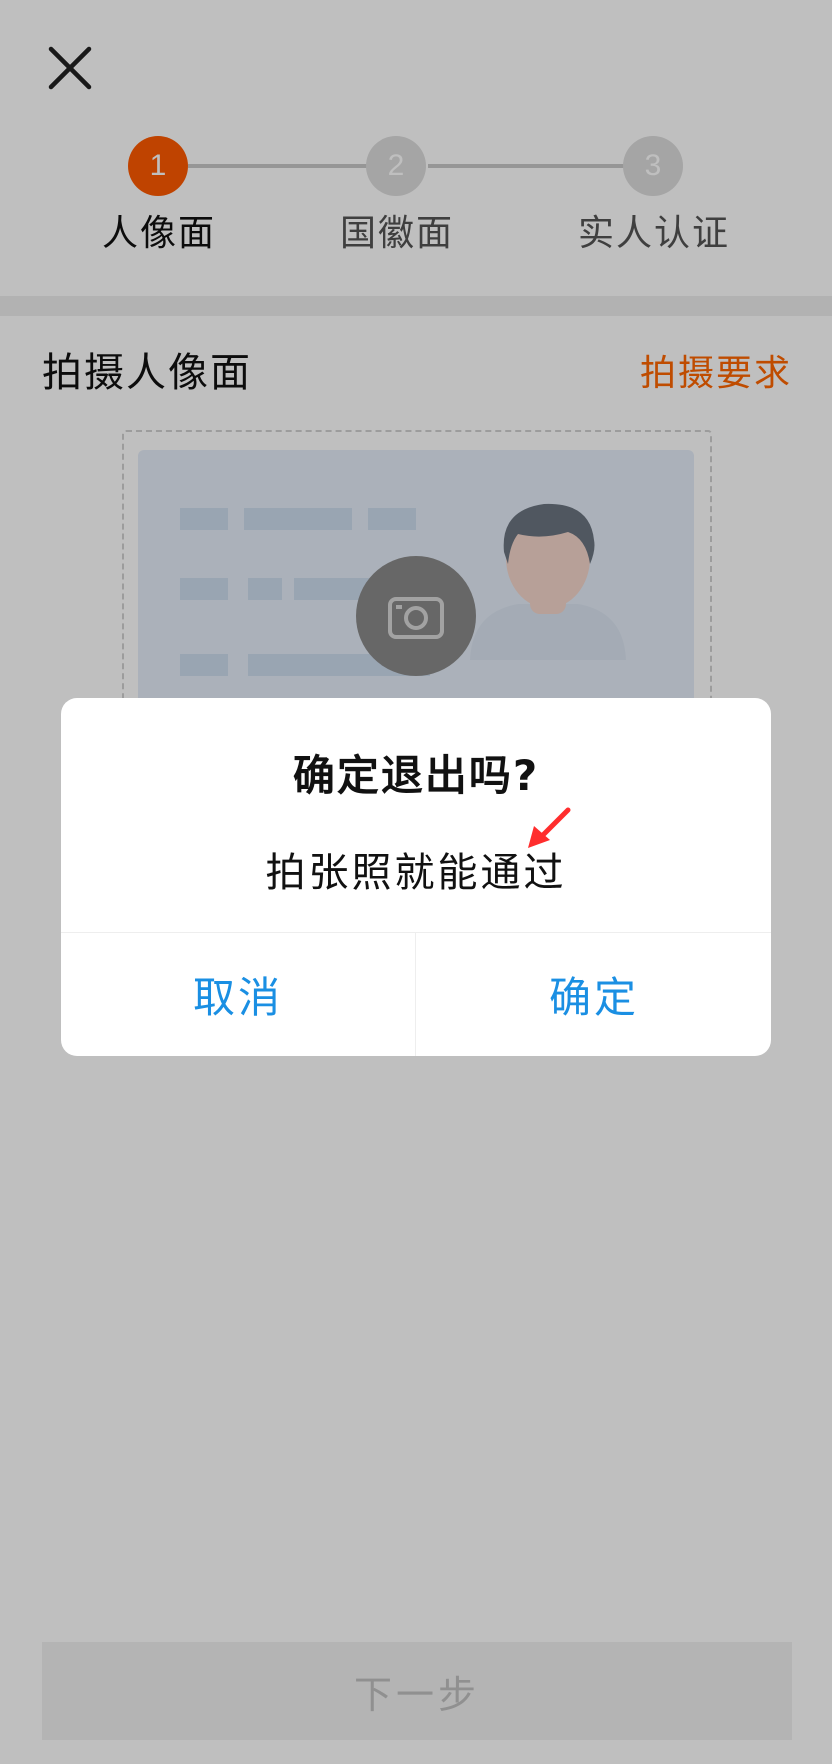 This screenshot has width=832, height=1764. I want to click on cancel-button: 取消, so click(238, 994).